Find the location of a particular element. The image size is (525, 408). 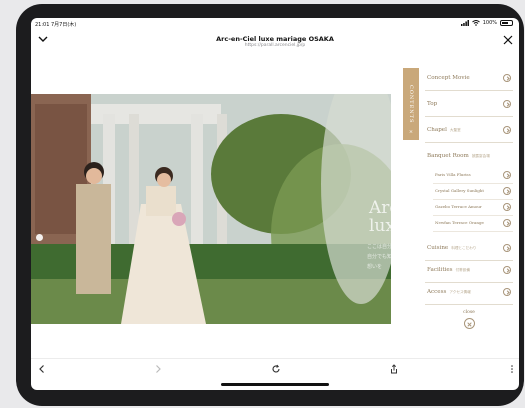

share-icon is located at coordinates (394, 369).